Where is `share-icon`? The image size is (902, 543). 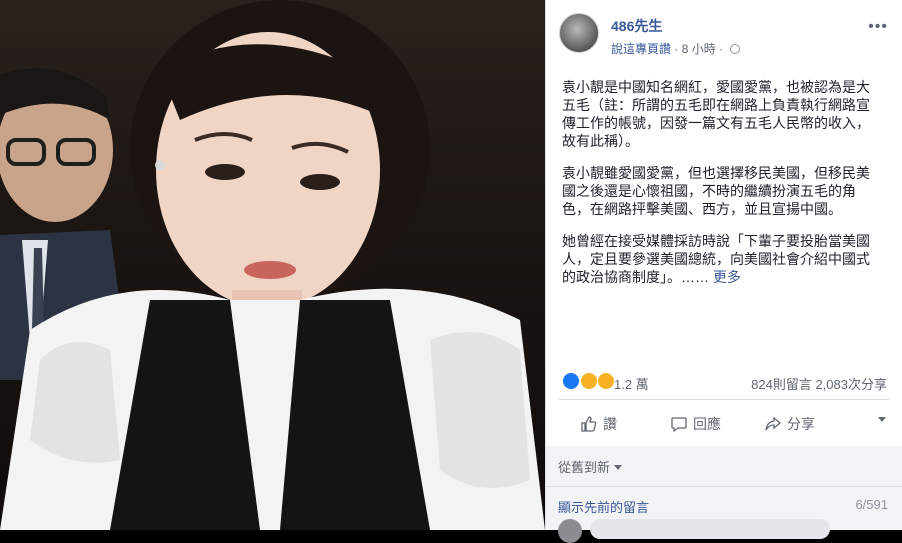 share-icon is located at coordinates (773, 423).